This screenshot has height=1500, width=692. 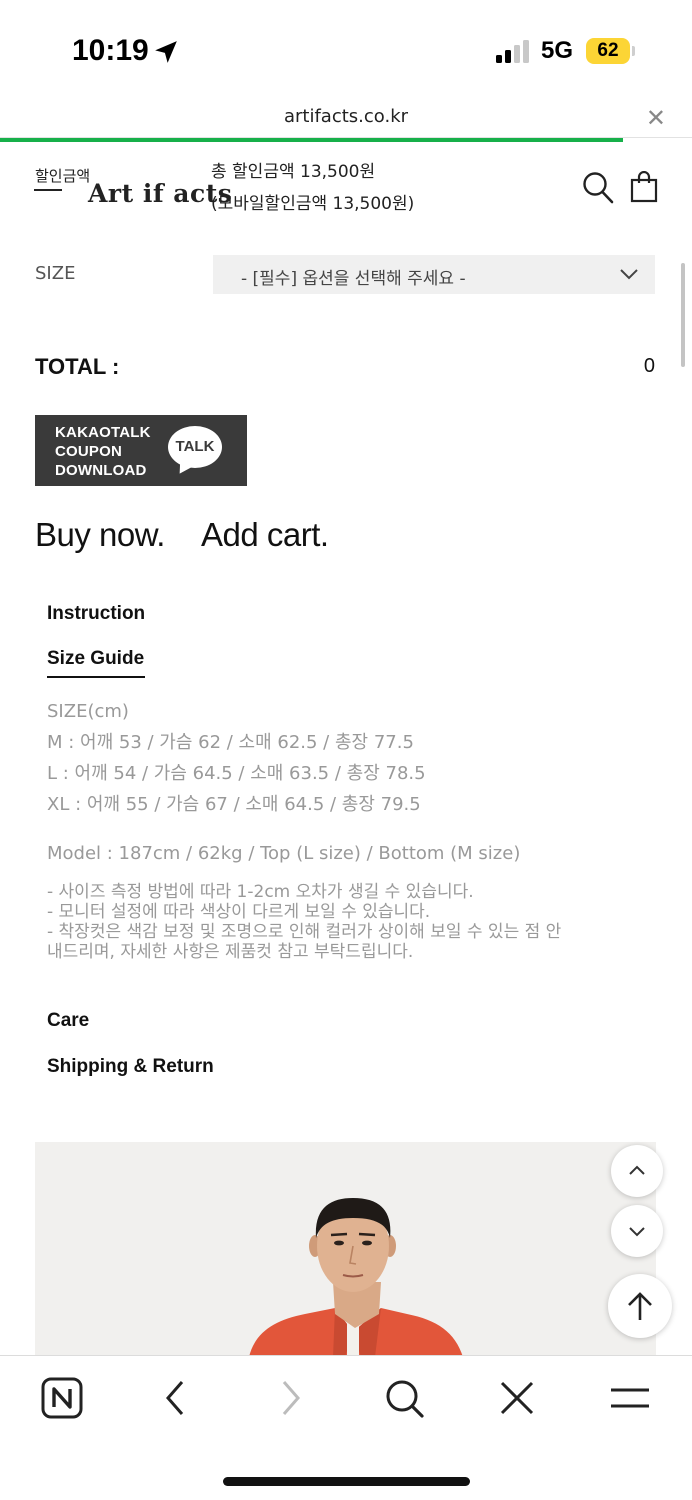 What do you see at coordinates (346, 1481) in the screenshot?
I see `home-indicator` at bounding box center [346, 1481].